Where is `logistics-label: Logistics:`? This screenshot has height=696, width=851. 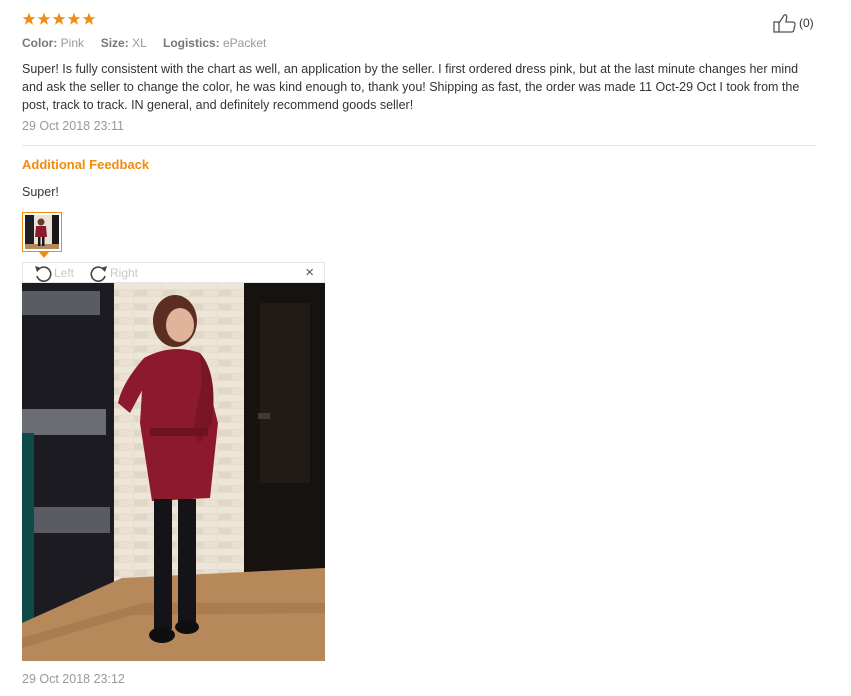 logistics-label: Logistics: is located at coordinates (191, 43).